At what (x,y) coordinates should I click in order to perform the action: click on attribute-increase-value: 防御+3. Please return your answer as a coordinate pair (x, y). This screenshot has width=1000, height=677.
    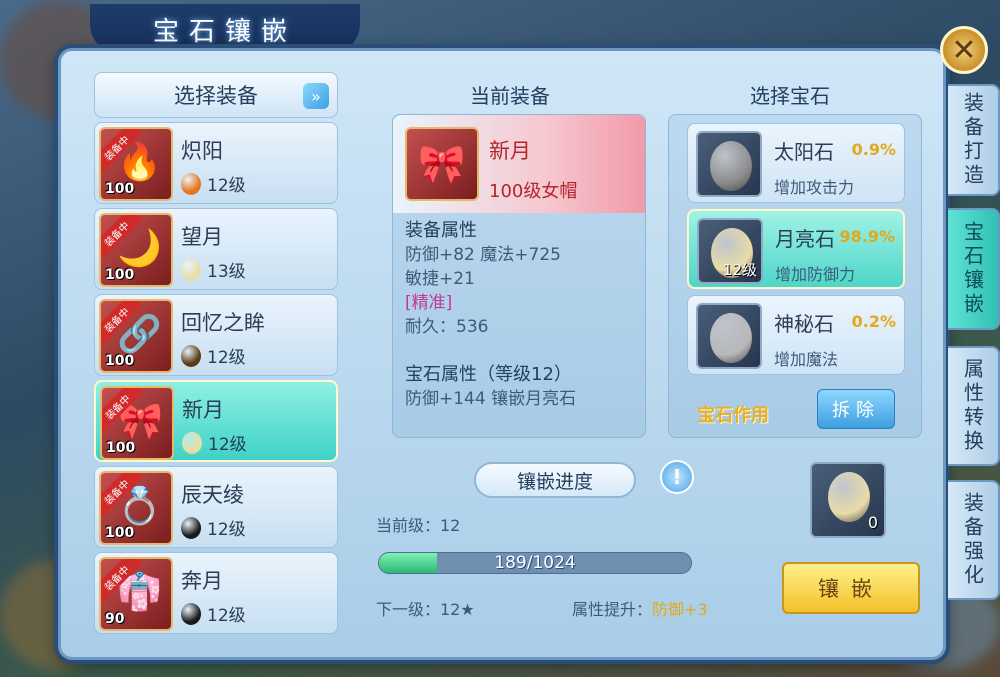
    Looking at the image, I should click on (680, 609).